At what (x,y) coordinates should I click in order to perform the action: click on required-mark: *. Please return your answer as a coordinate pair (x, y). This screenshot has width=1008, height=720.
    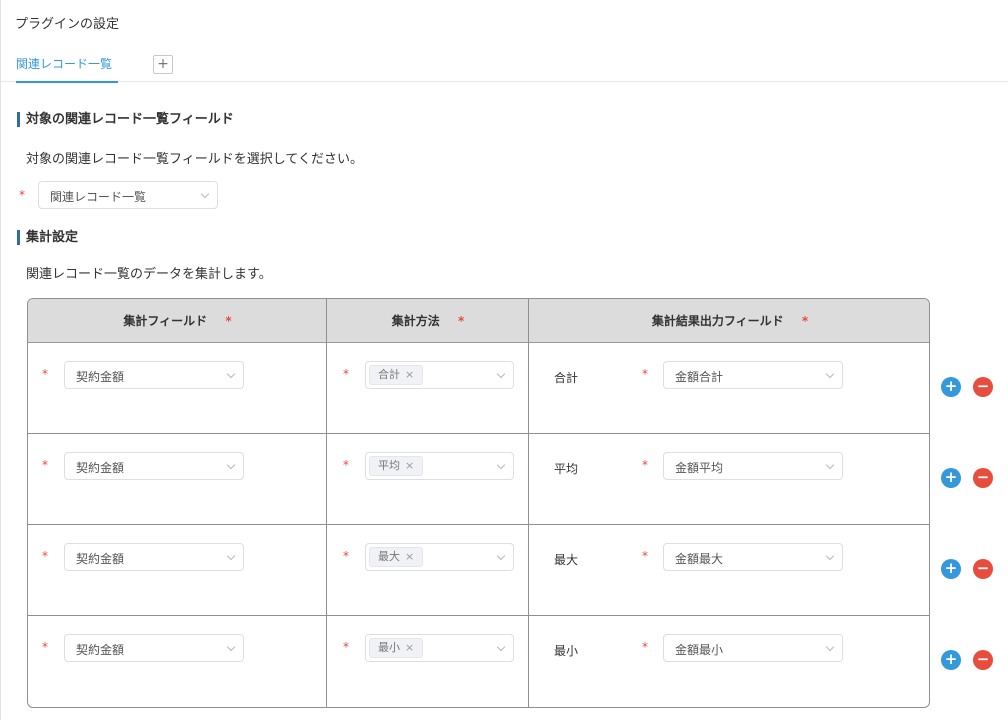
    Looking at the image, I should click on (22, 195).